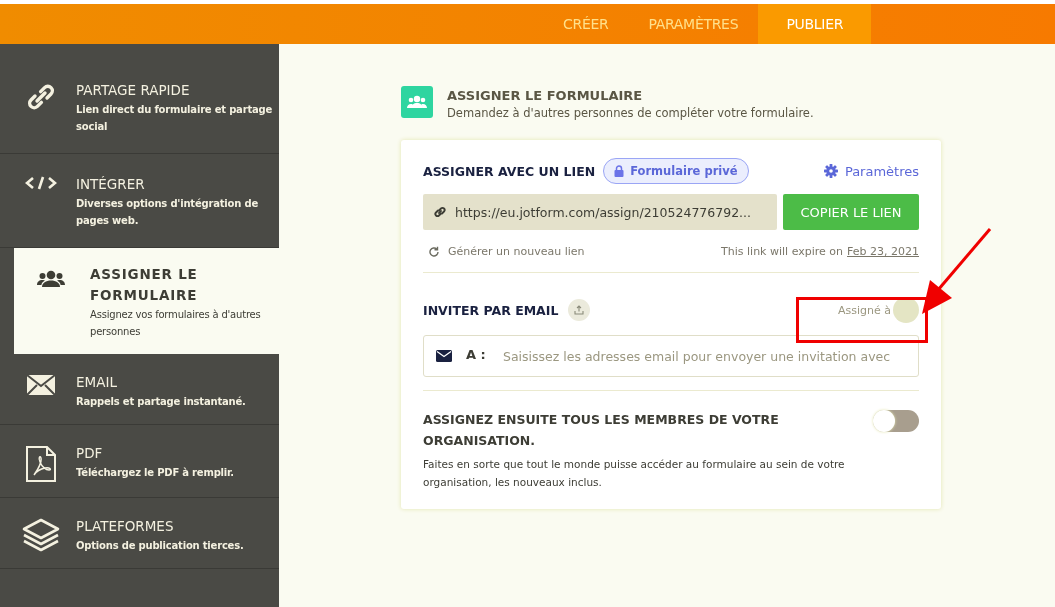 This screenshot has height=607, width=1055. What do you see at coordinates (545, 95) in the screenshot?
I see `section-title: ASSIGNER LE FORMULAIRE` at bounding box center [545, 95].